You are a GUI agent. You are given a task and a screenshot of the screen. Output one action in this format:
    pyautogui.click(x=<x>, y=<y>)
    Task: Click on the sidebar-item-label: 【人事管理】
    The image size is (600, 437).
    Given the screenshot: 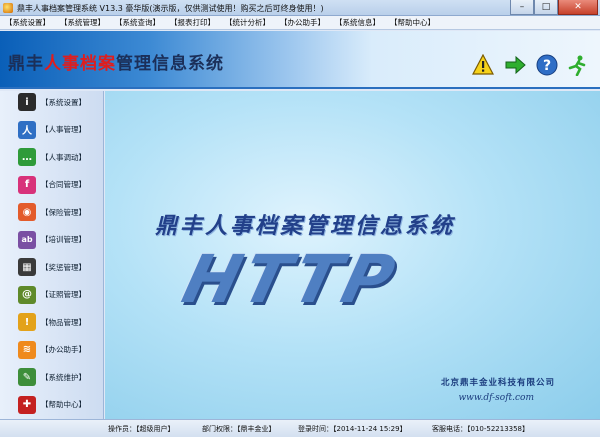 What is the action you would take?
    pyautogui.click(x=63, y=129)
    